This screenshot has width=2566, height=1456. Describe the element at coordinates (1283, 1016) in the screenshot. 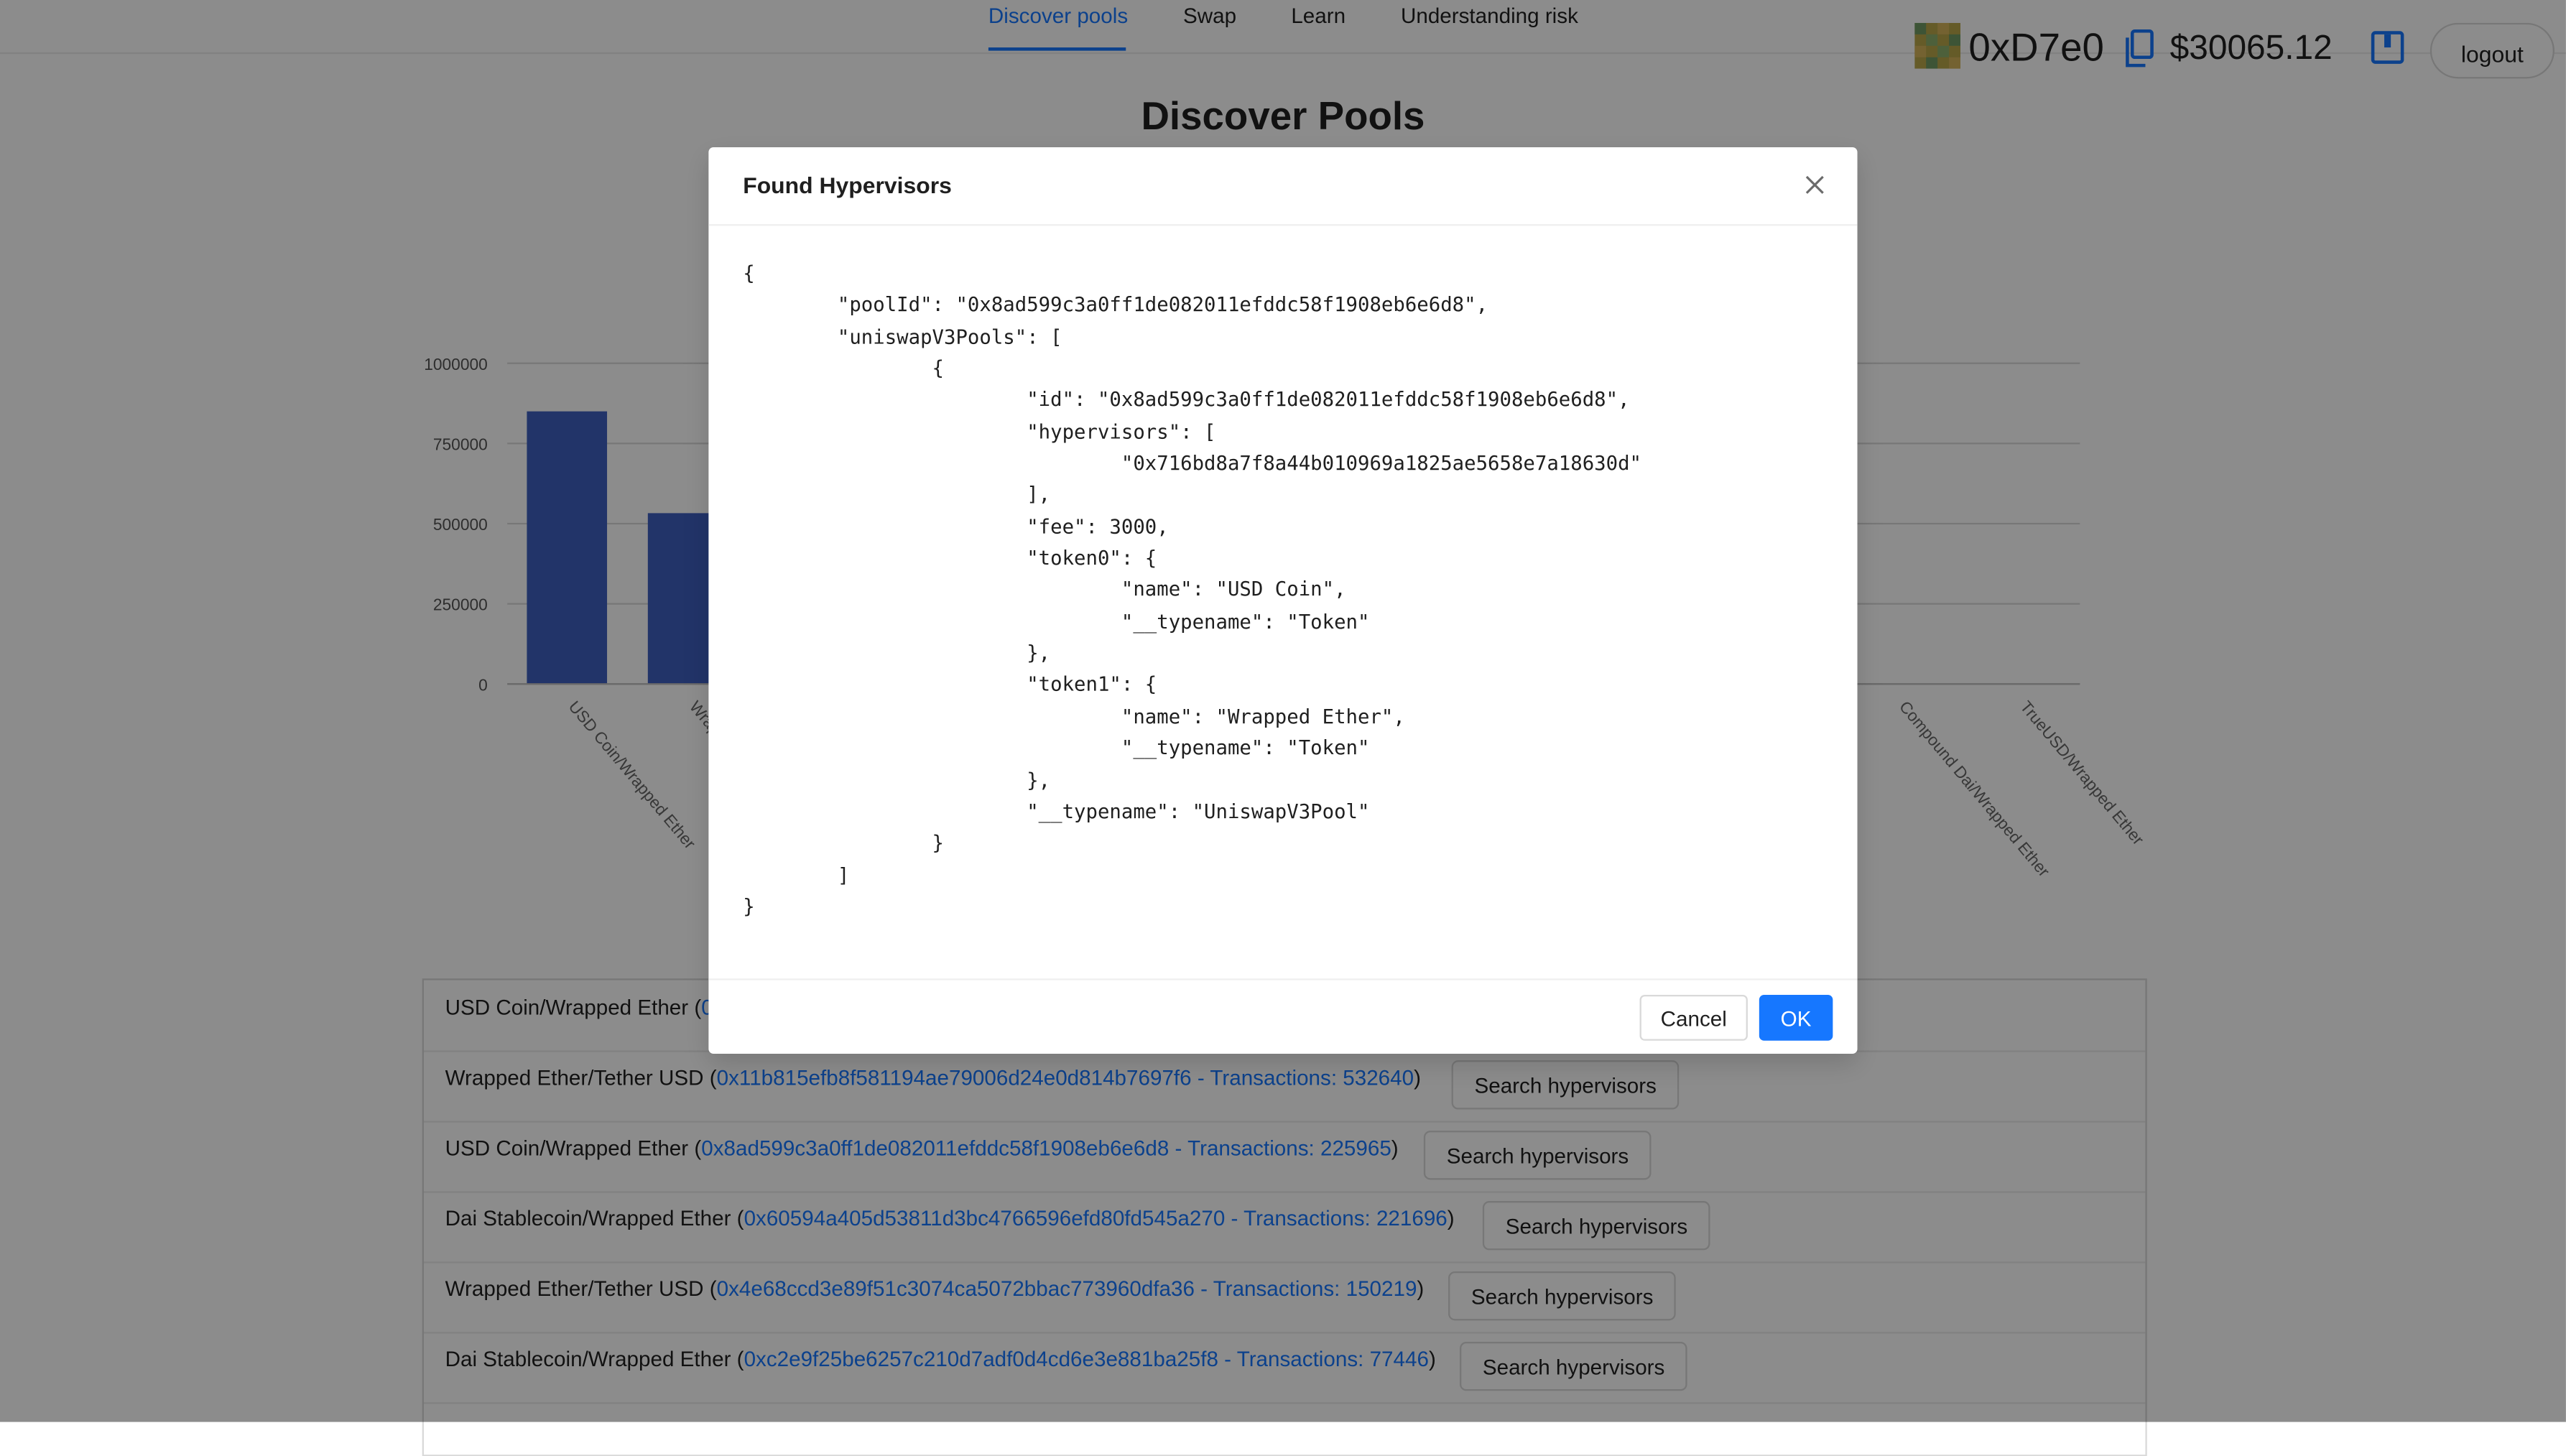

I see `modal-footer: Cancel OK` at that location.